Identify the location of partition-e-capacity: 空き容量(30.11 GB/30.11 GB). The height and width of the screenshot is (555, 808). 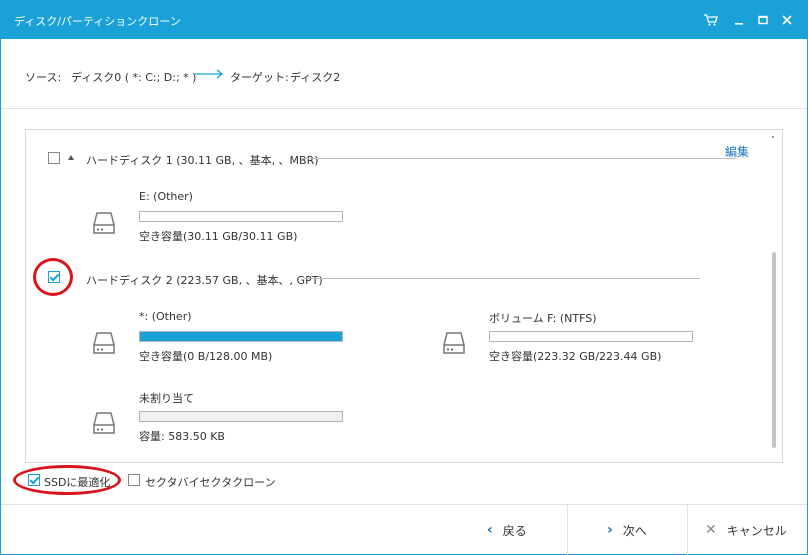
(218, 236).